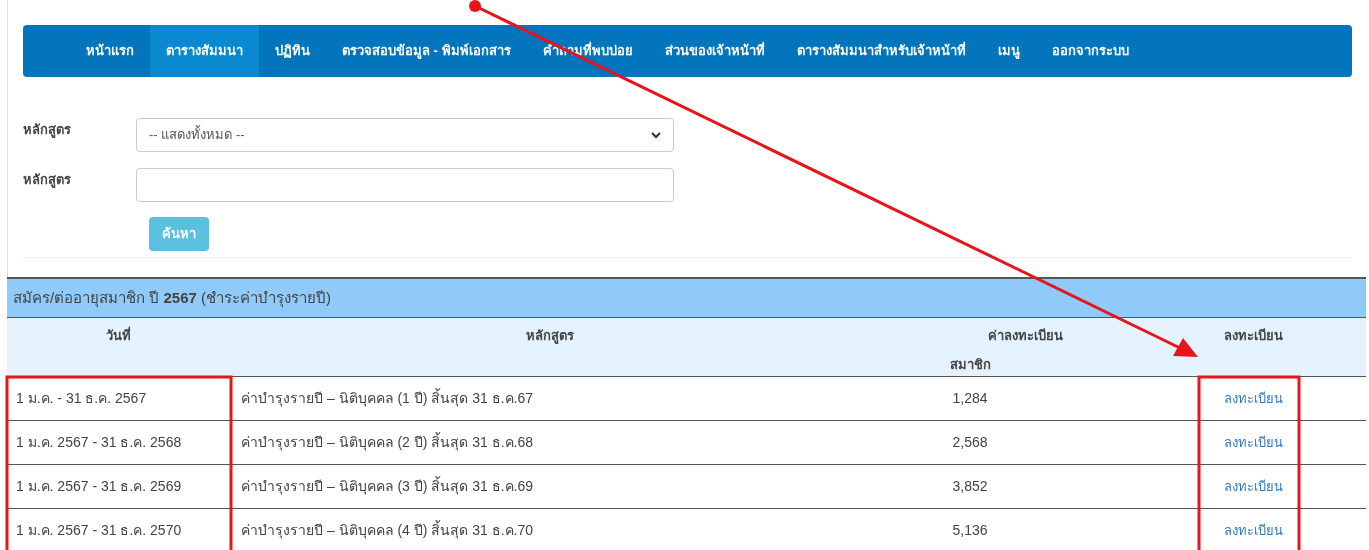 This screenshot has width=1369, height=550. I want to click on column-header: วันที่, so click(118, 335).